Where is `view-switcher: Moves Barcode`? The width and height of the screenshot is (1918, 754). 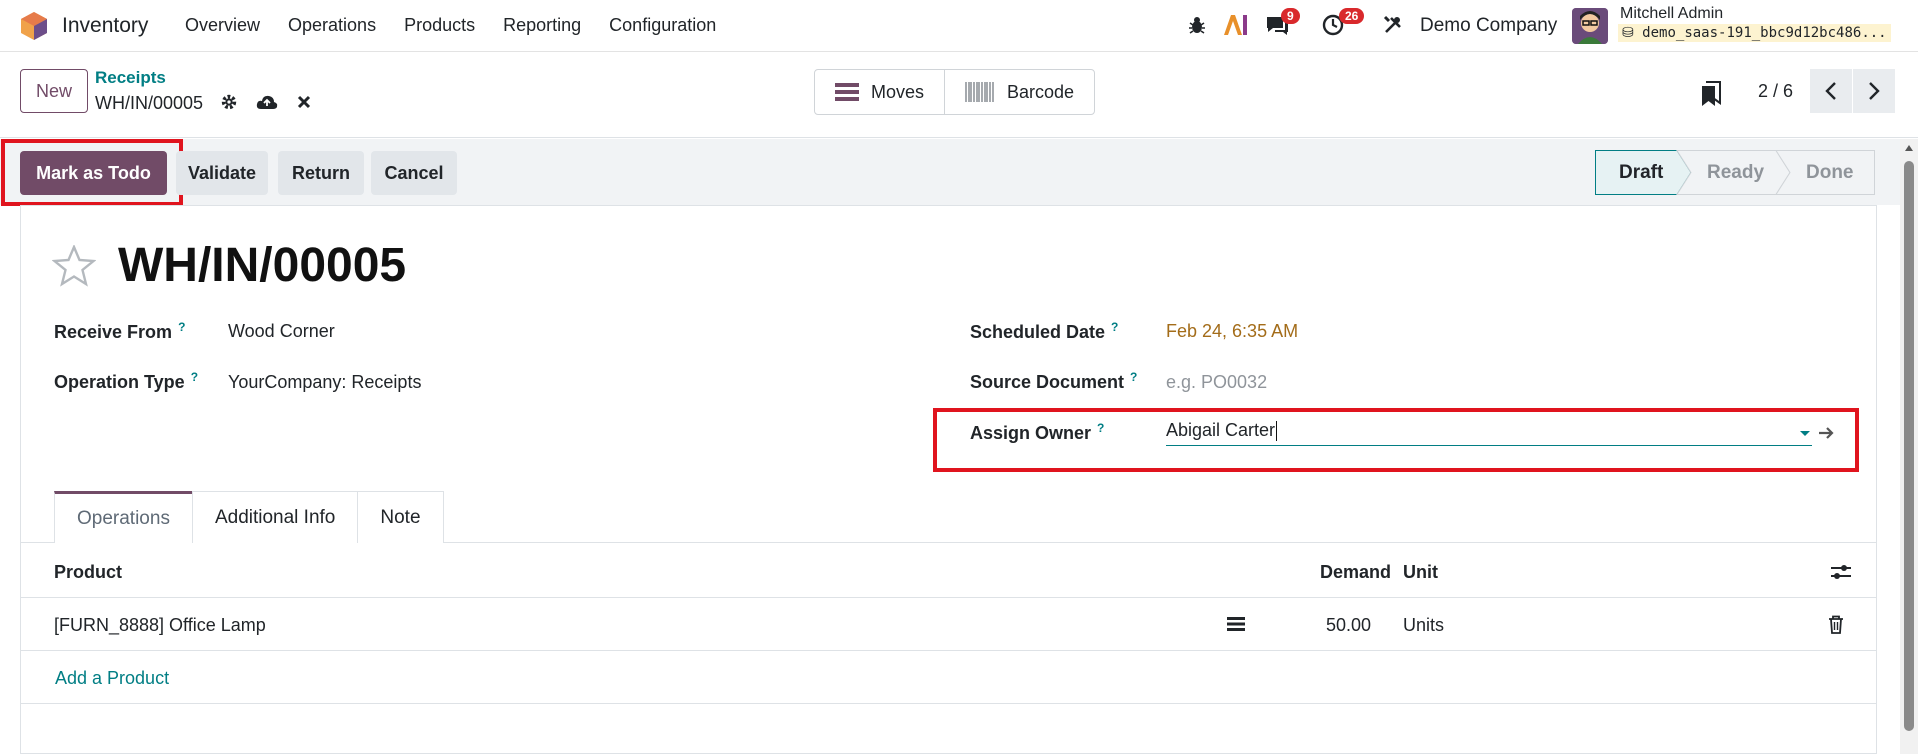
view-switcher: Moves Barcode is located at coordinates (955, 92).